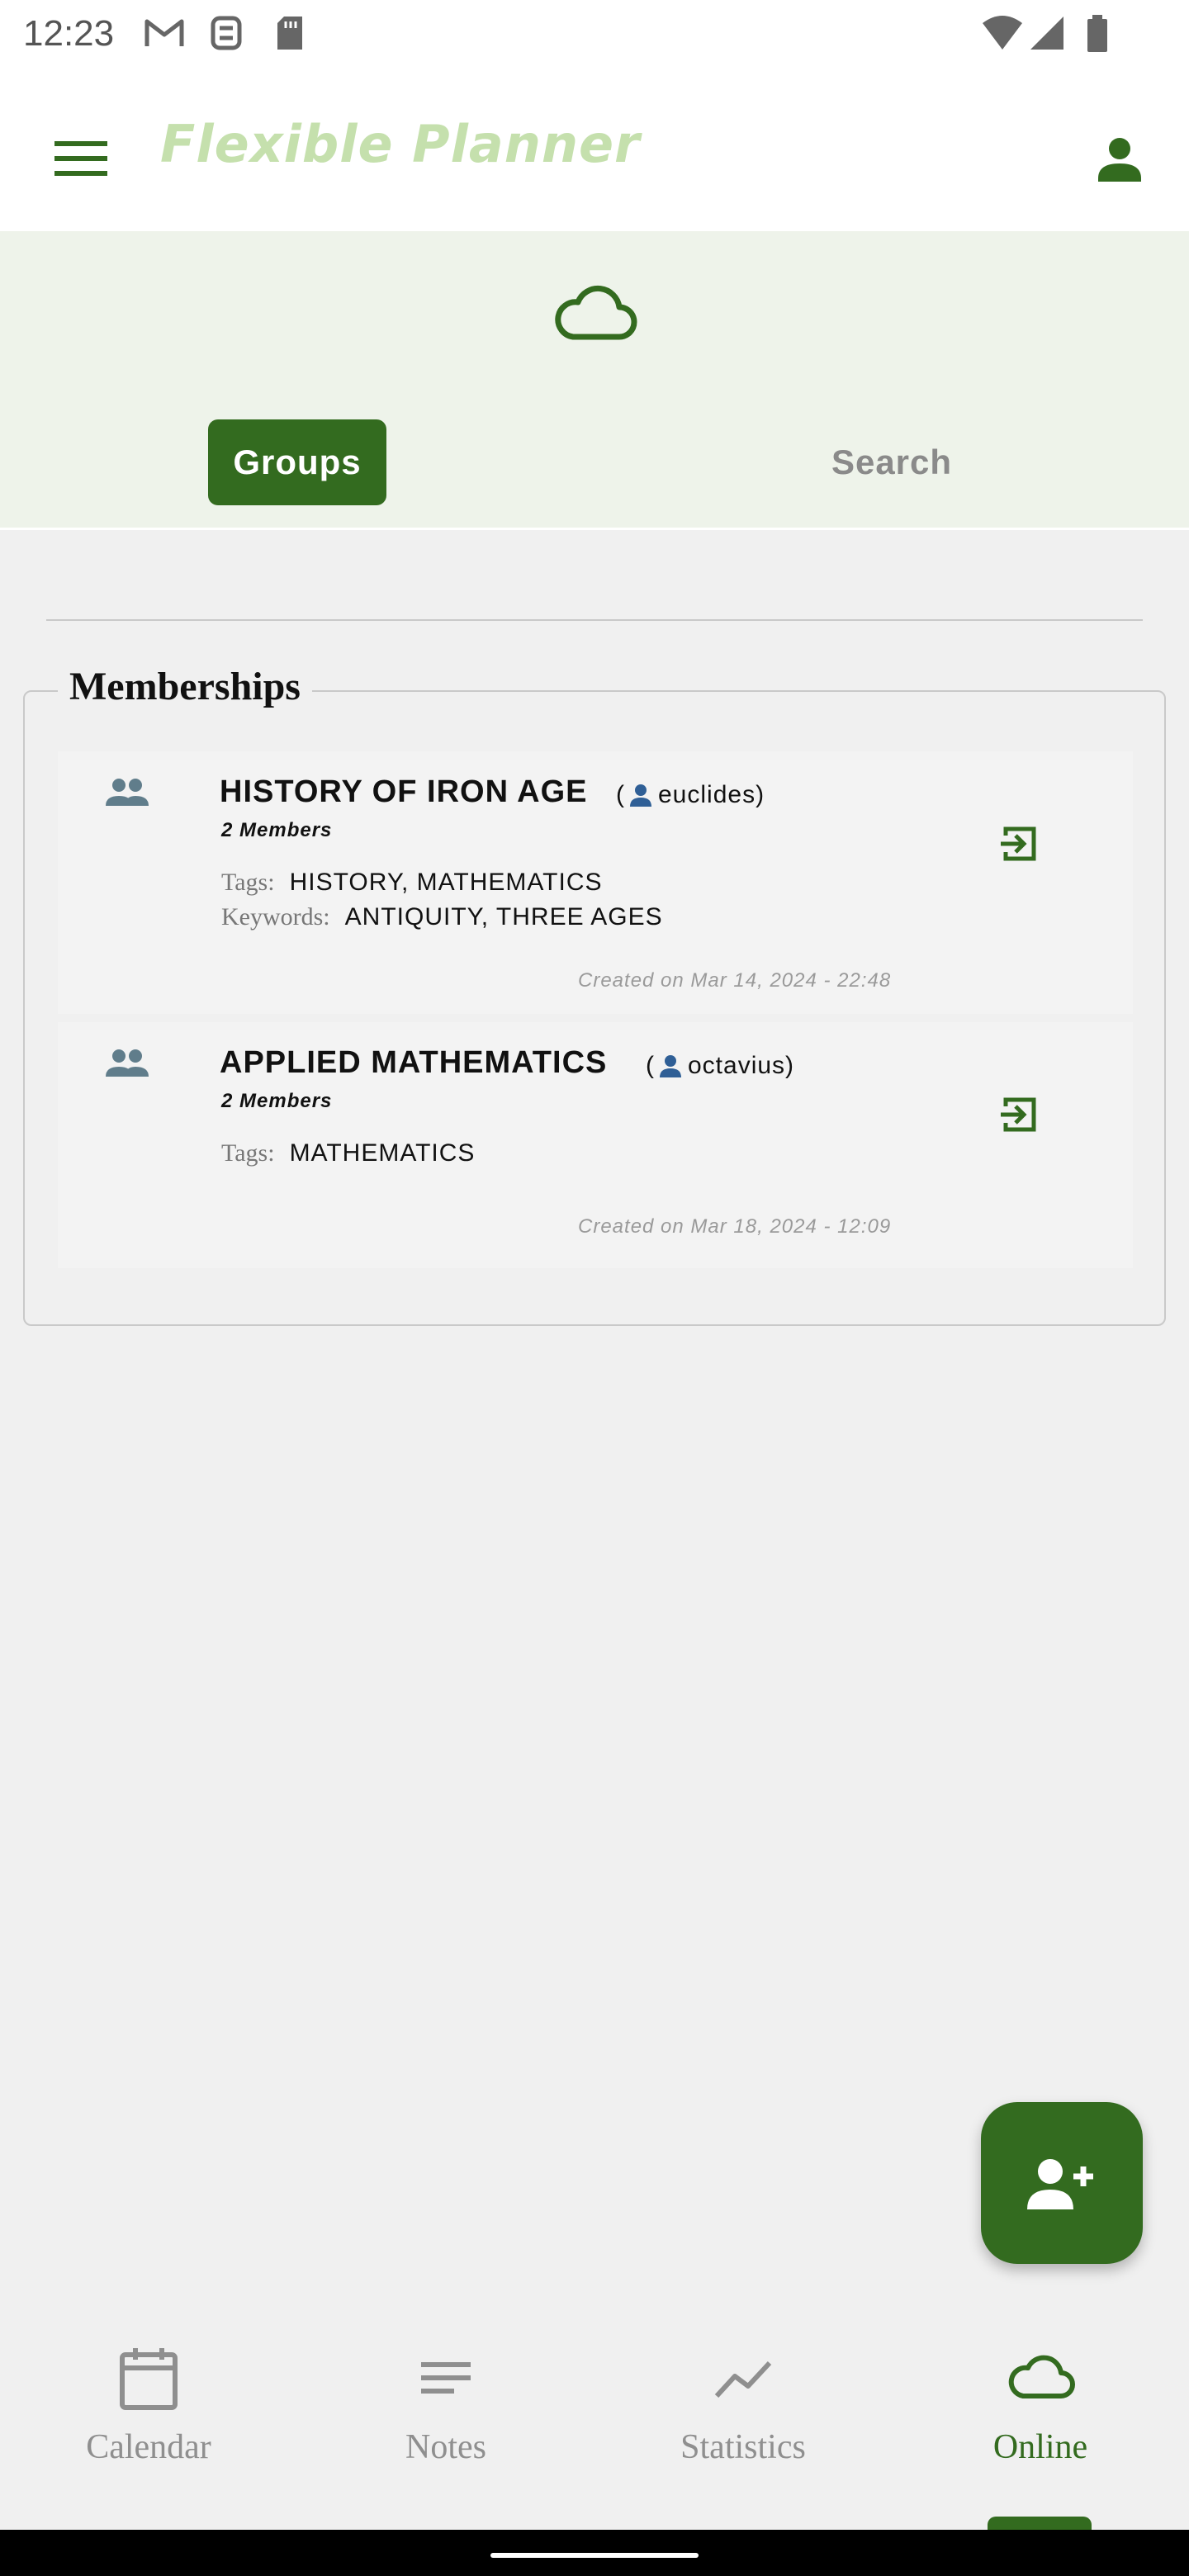 The image size is (1189, 2576). What do you see at coordinates (164, 32) in the screenshot?
I see `gmail-icon` at bounding box center [164, 32].